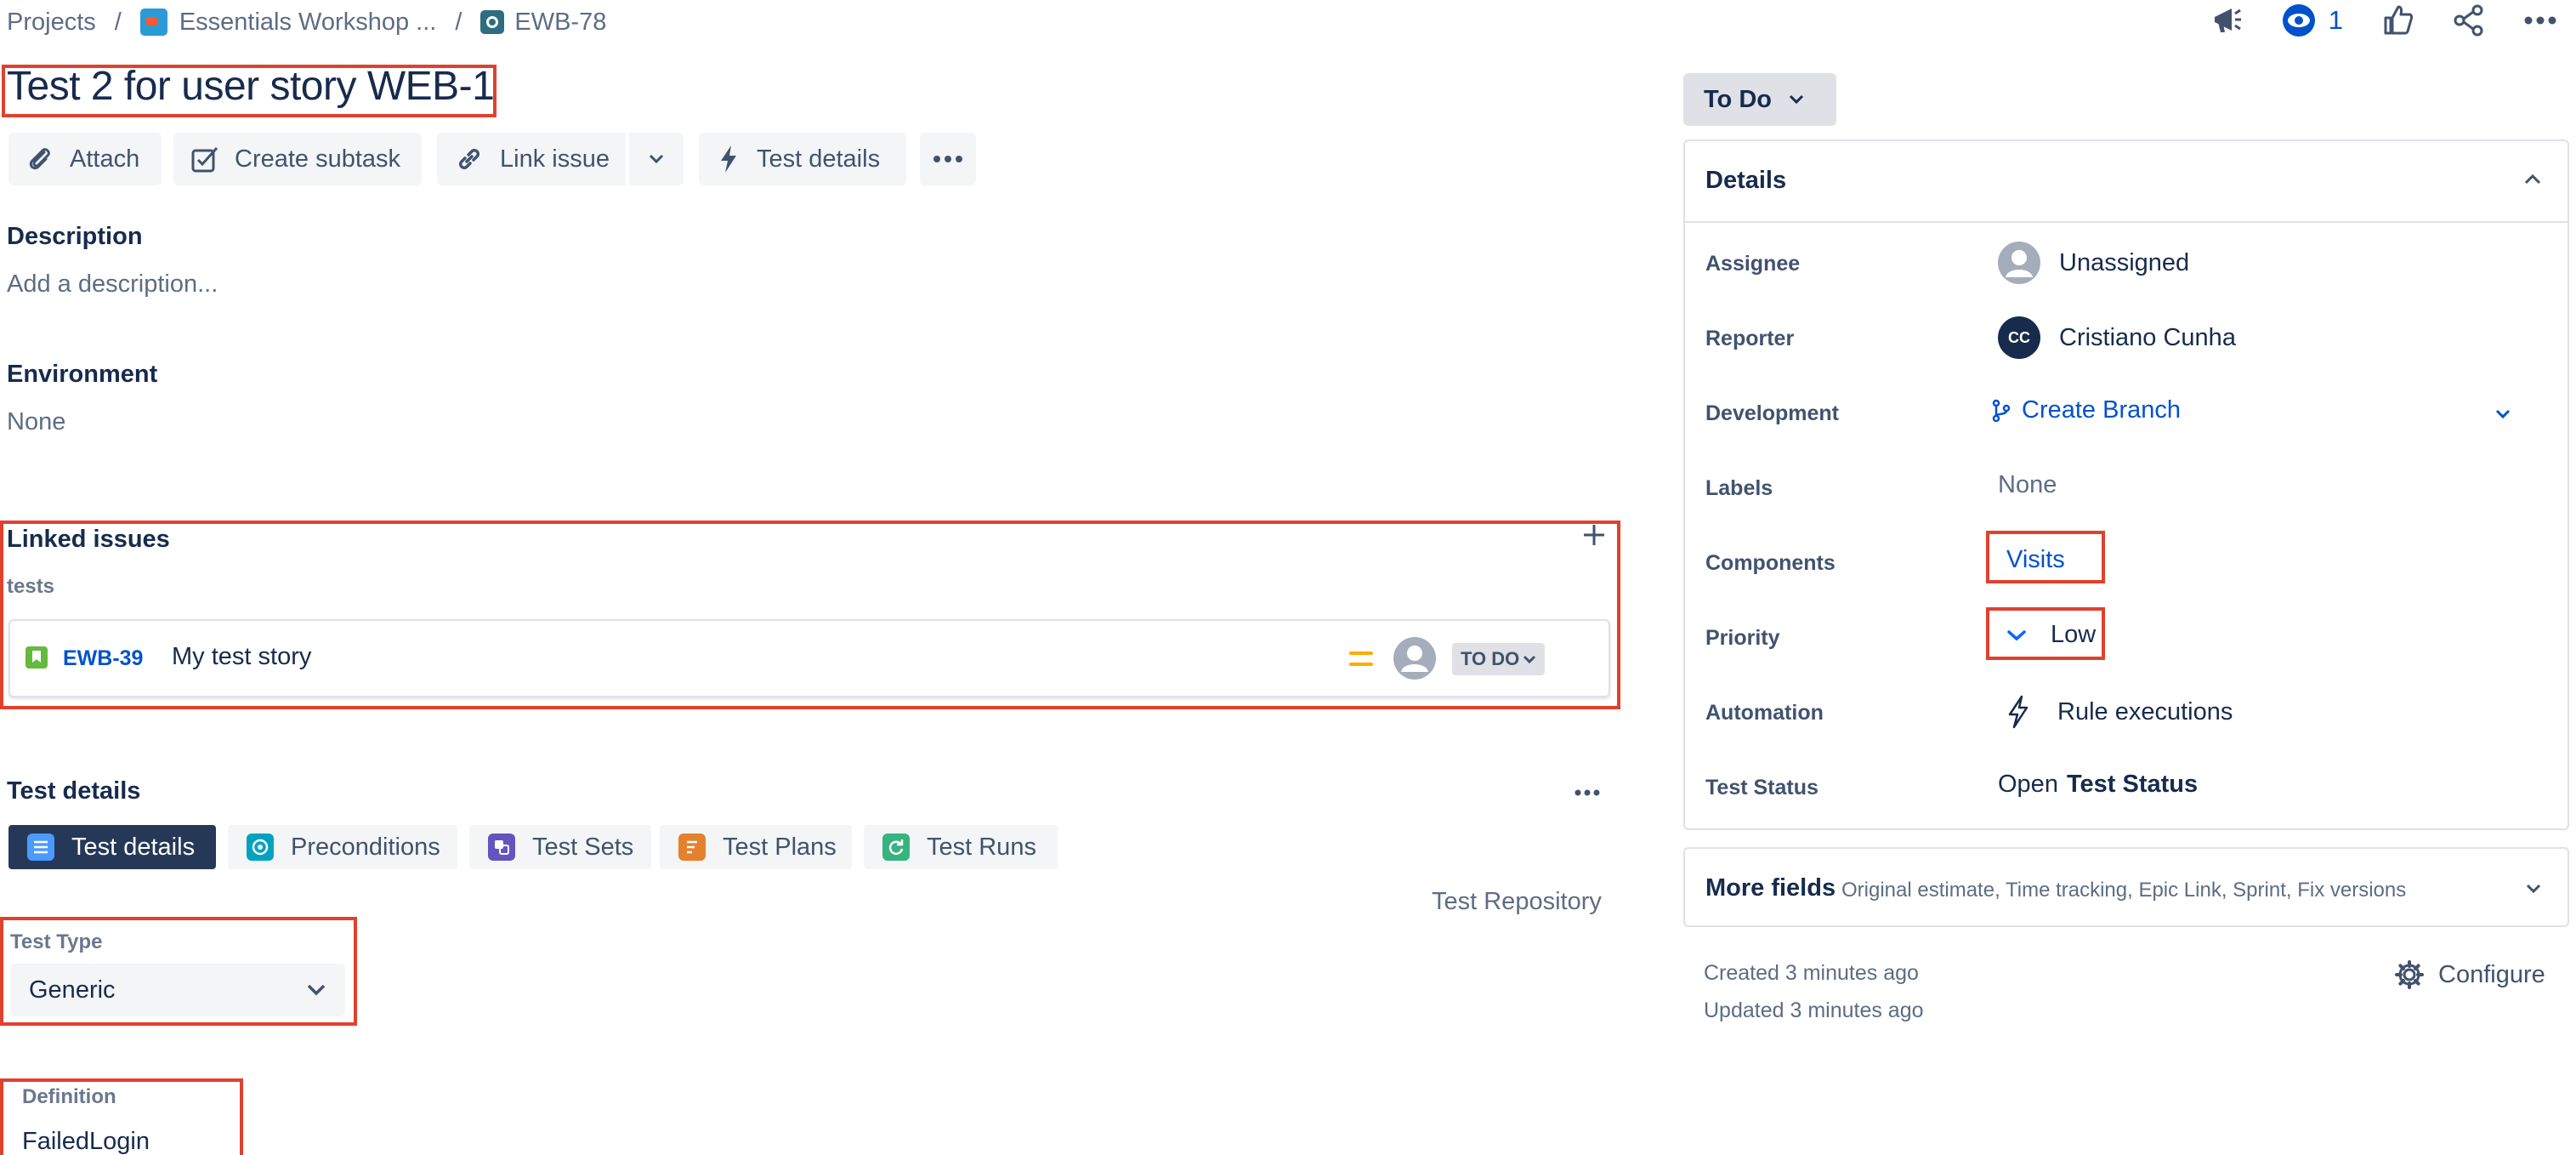 The height and width of the screenshot is (1155, 2576). What do you see at coordinates (2469, 20) in the screenshot?
I see `share-icon` at bounding box center [2469, 20].